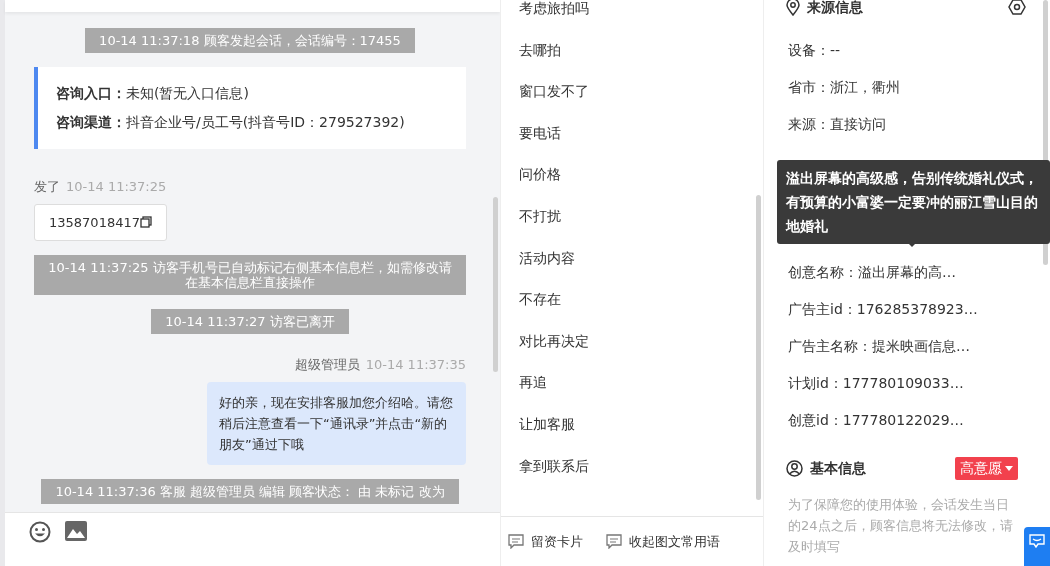 The height and width of the screenshot is (566, 1050). Describe the element at coordinates (901, 526) in the screenshot. I see `notice-text: 为了保障您的使用体验，会话发生当日的24点之后，顾客信息将无法修改，请及时填写` at that location.